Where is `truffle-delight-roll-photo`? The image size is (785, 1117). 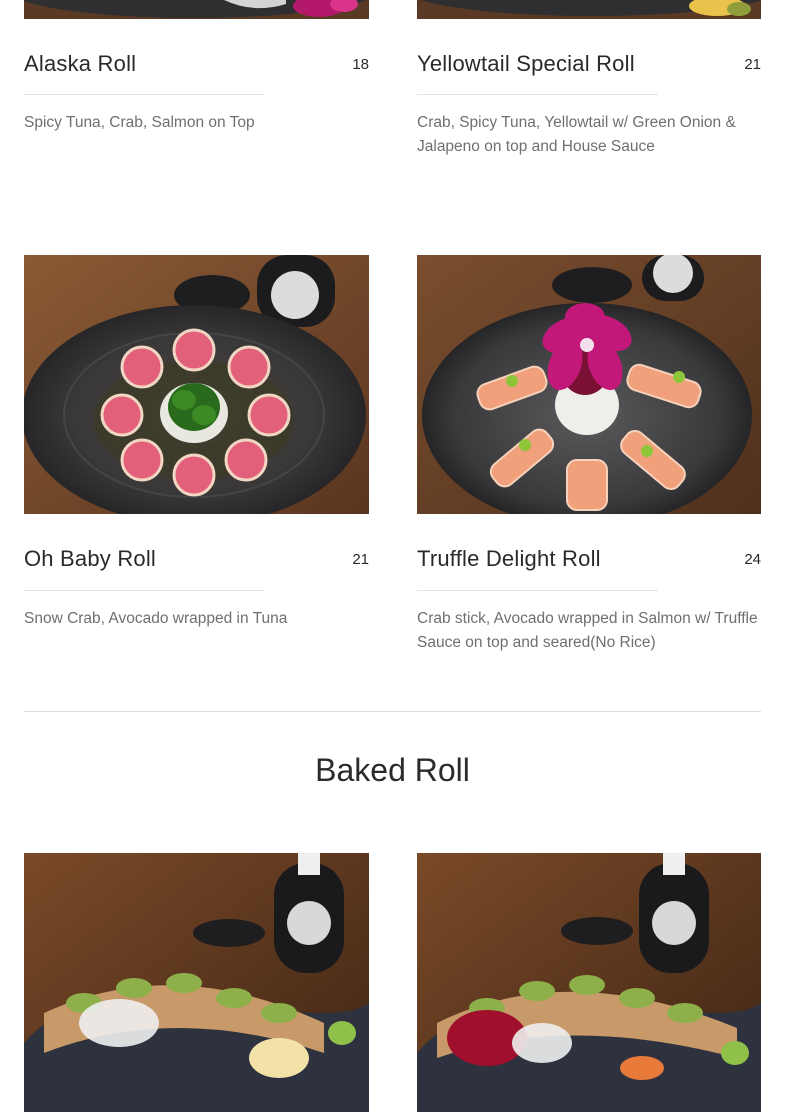 truffle-delight-roll-photo is located at coordinates (589, 384).